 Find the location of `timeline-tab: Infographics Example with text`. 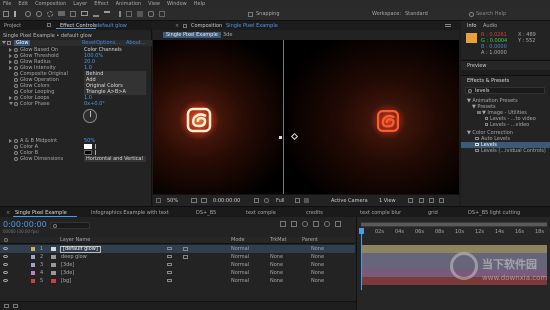

timeline-tab: Infographics Example with text is located at coordinates (130, 213).